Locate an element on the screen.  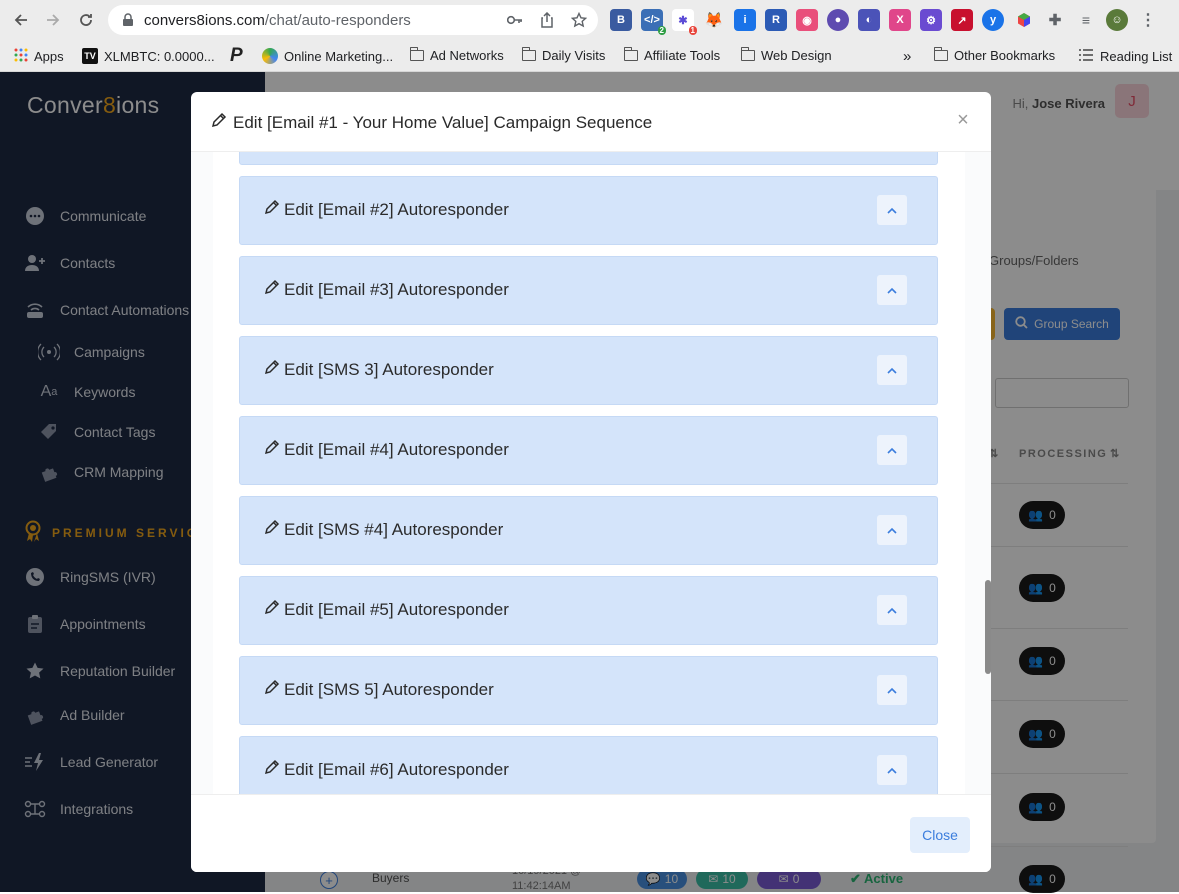
globe-icon is located at coordinates (270, 56).